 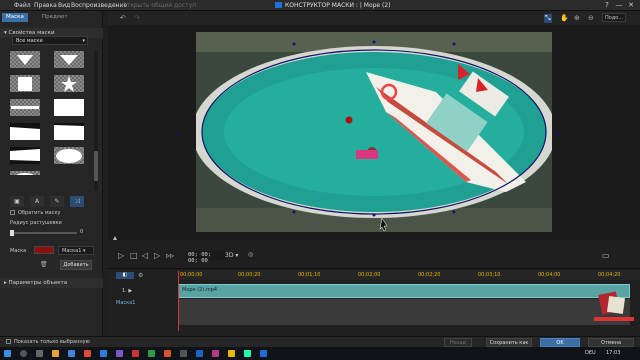 I want to click on timeline-mode-button: ◧, so click(x=125, y=275).